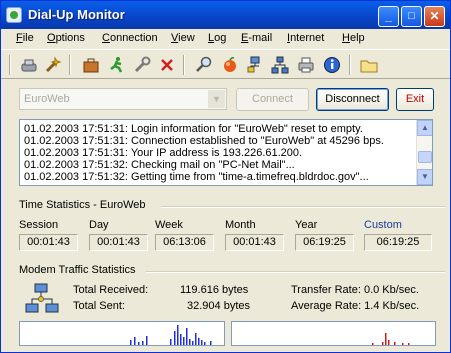  What do you see at coordinates (398, 242) in the screenshot?
I see `custom-time: 06:19:25` at bounding box center [398, 242].